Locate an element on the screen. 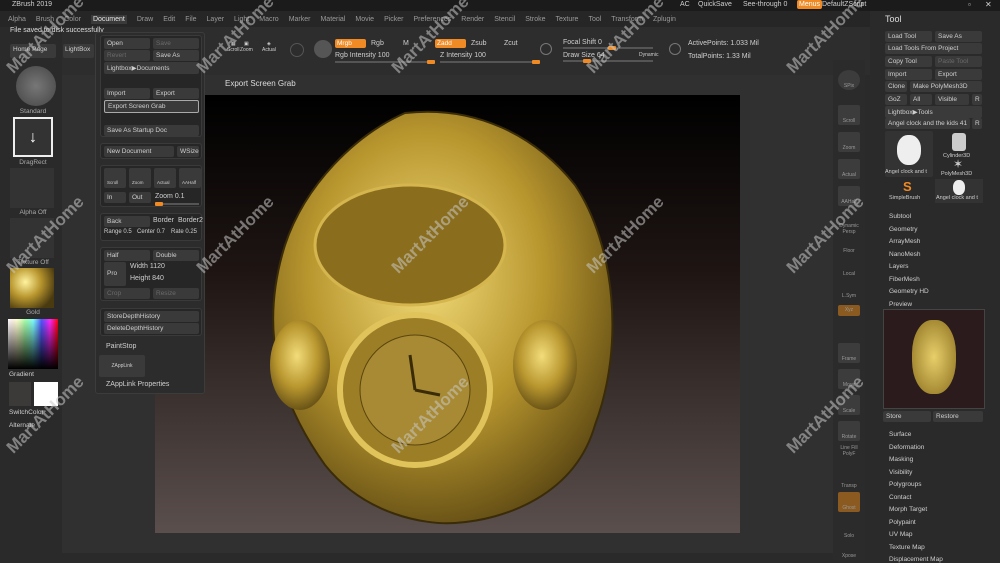 This screenshot has width=1000, height=563. menu-alpha: Alpha is located at coordinates (17, 19).